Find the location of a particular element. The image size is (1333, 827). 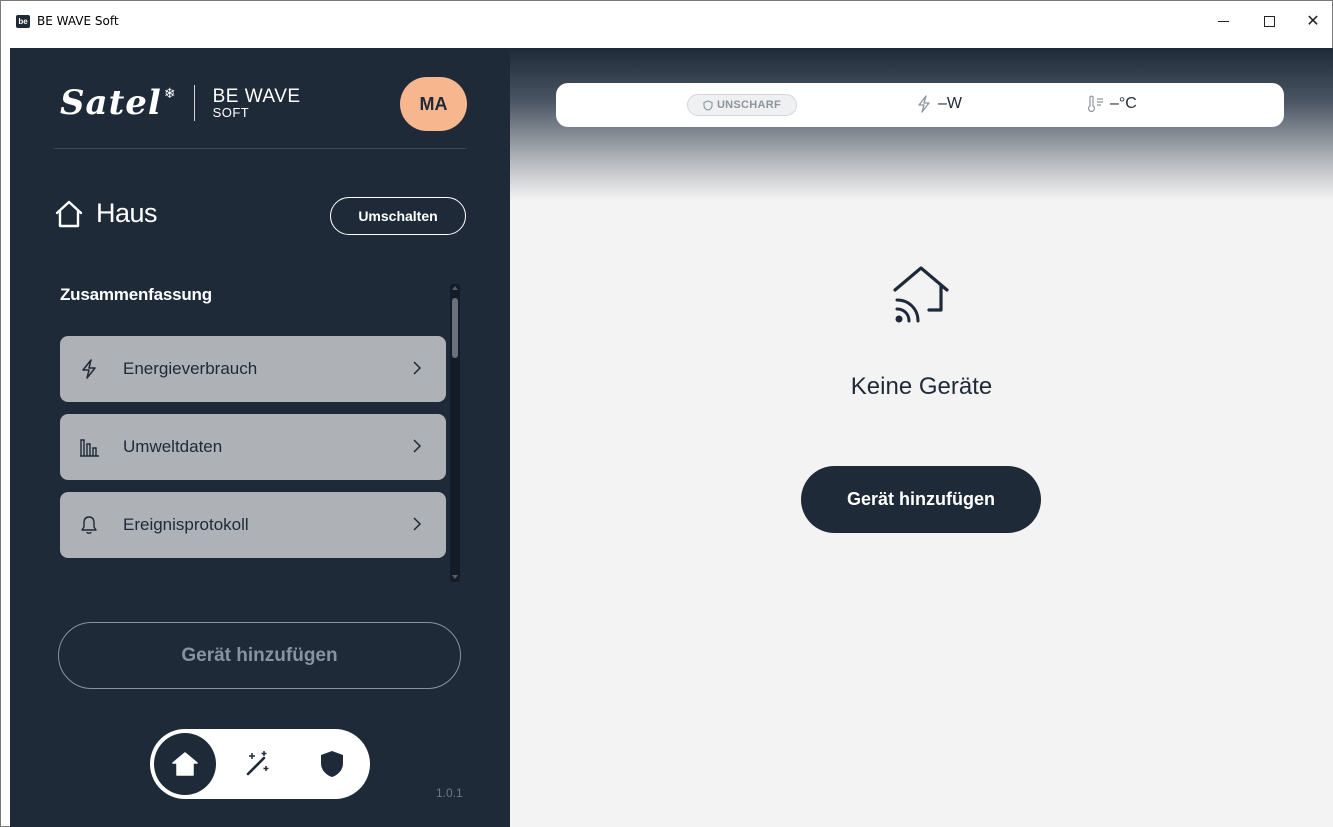

maximize-button is located at coordinates (1269, 21).